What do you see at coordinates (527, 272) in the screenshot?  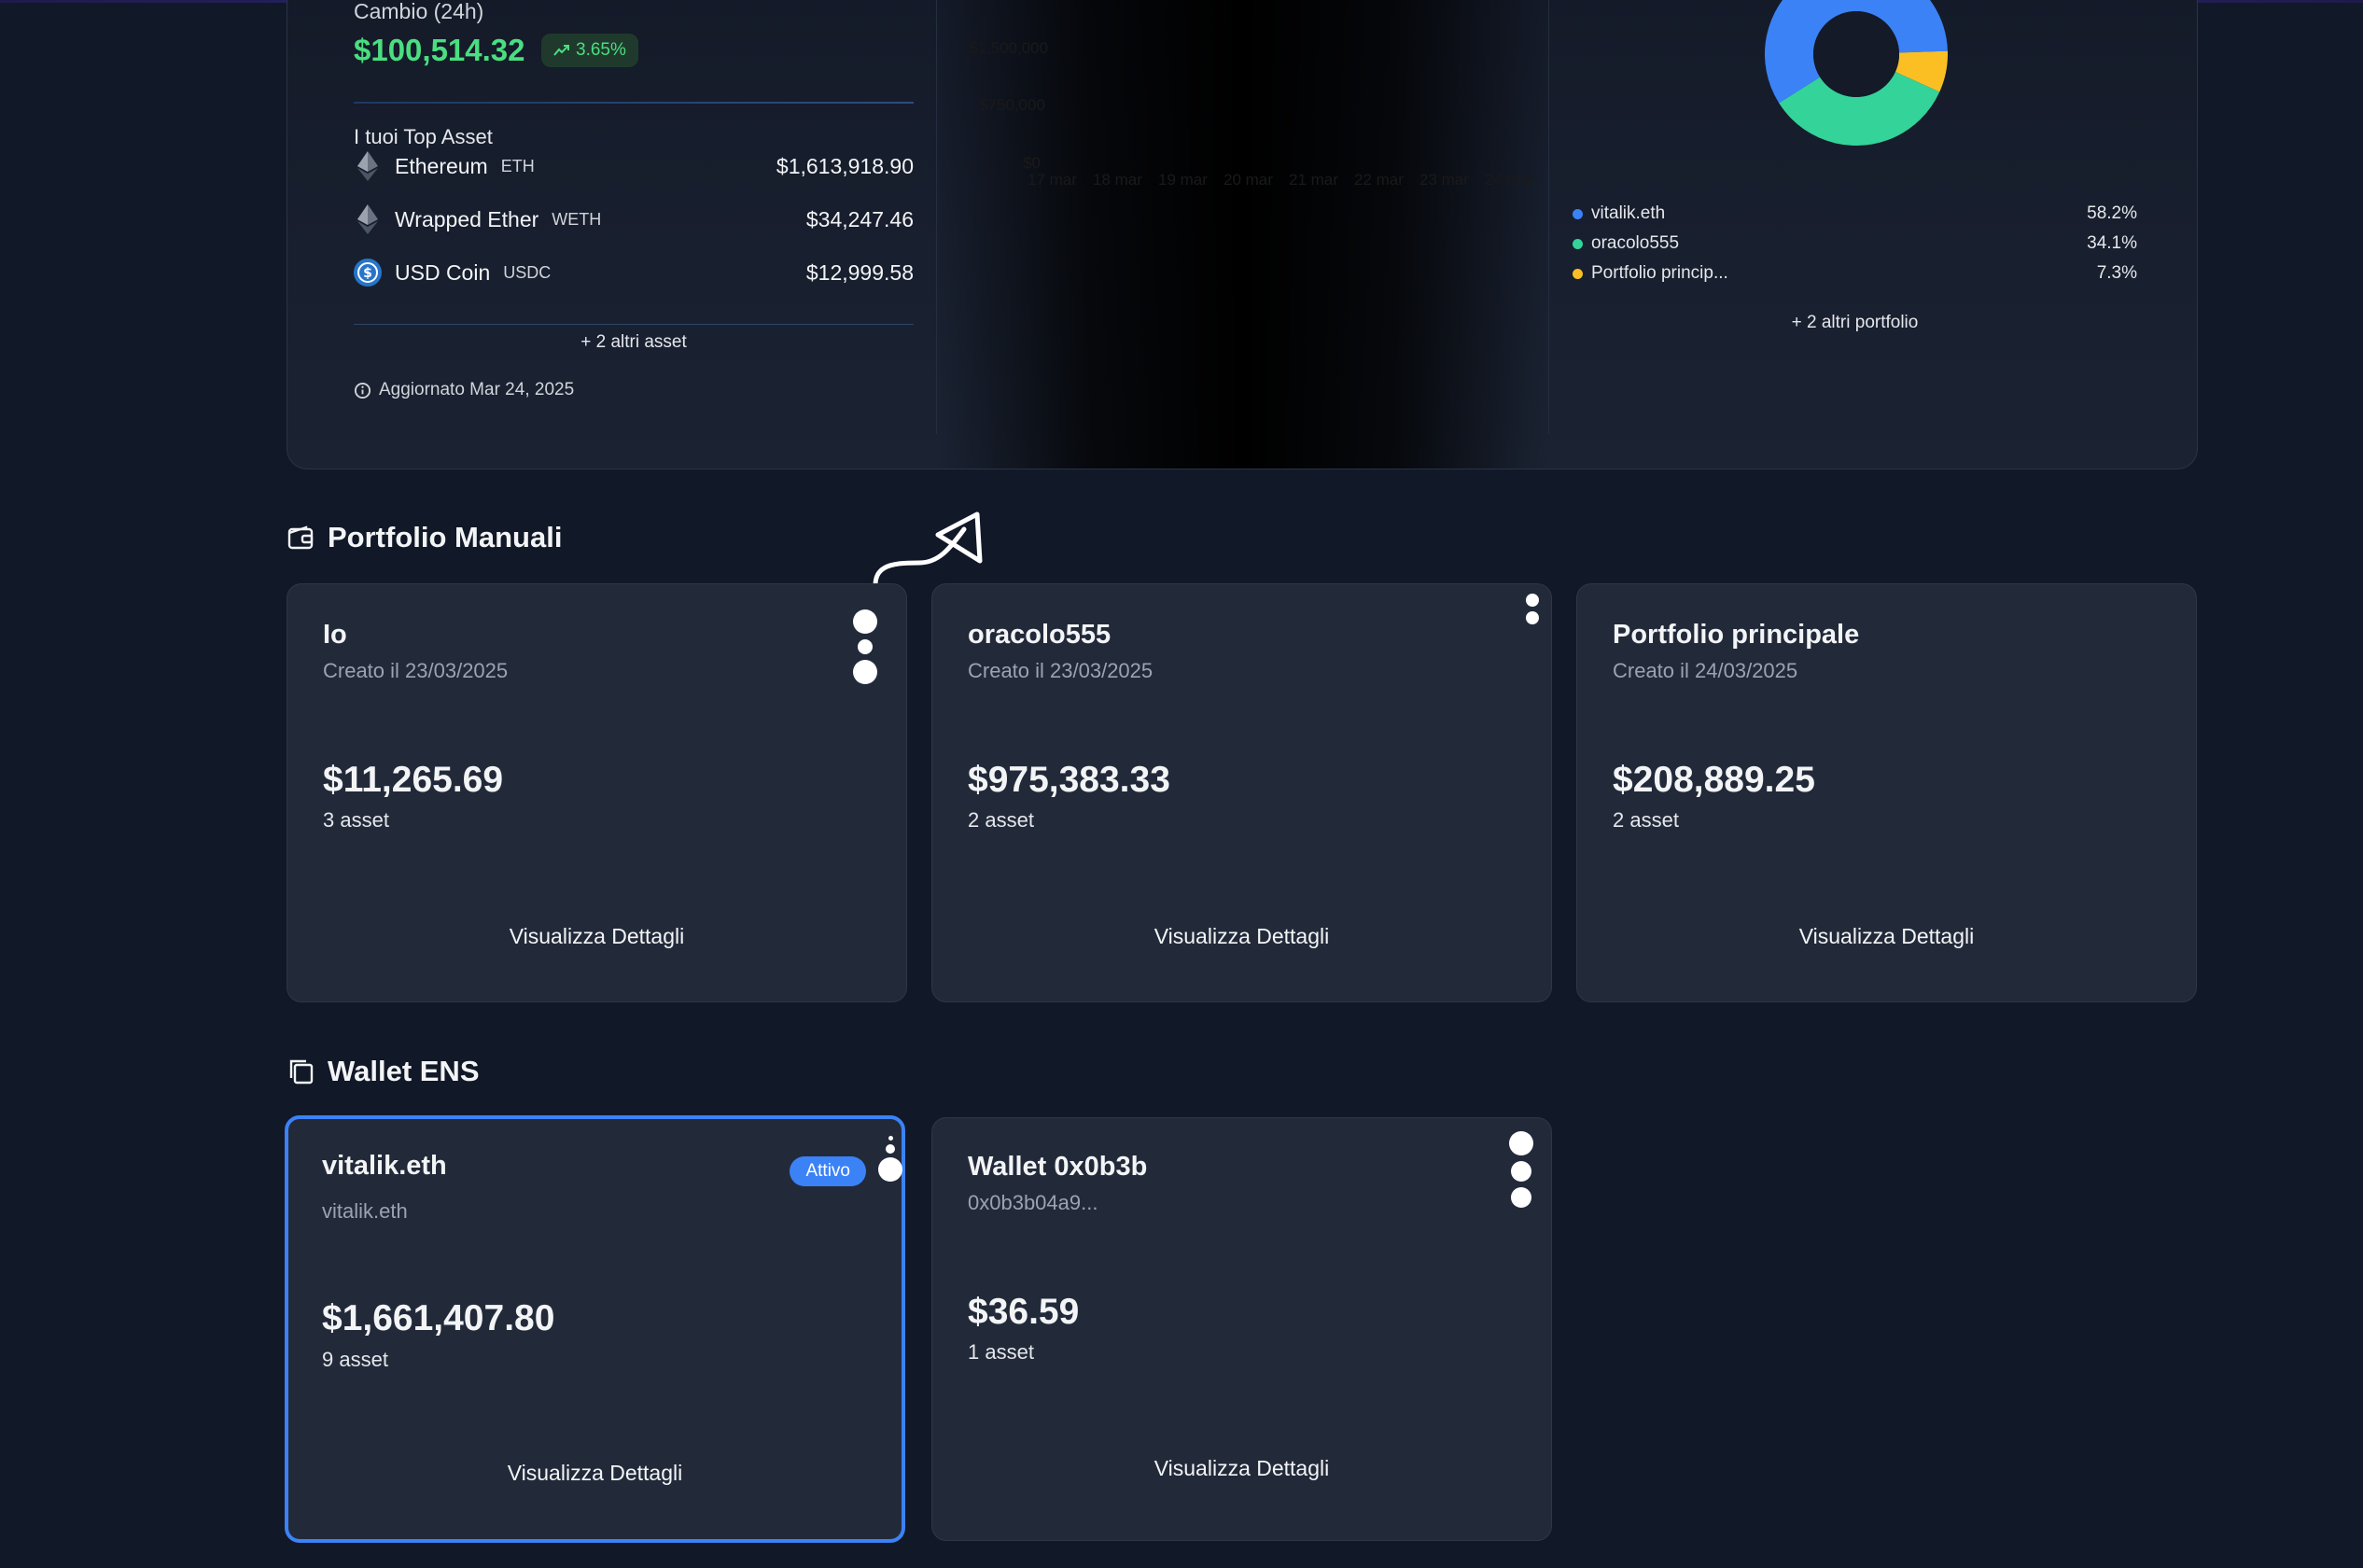 I see `asset-symbol: USDC` at bounding box center [527, 272].